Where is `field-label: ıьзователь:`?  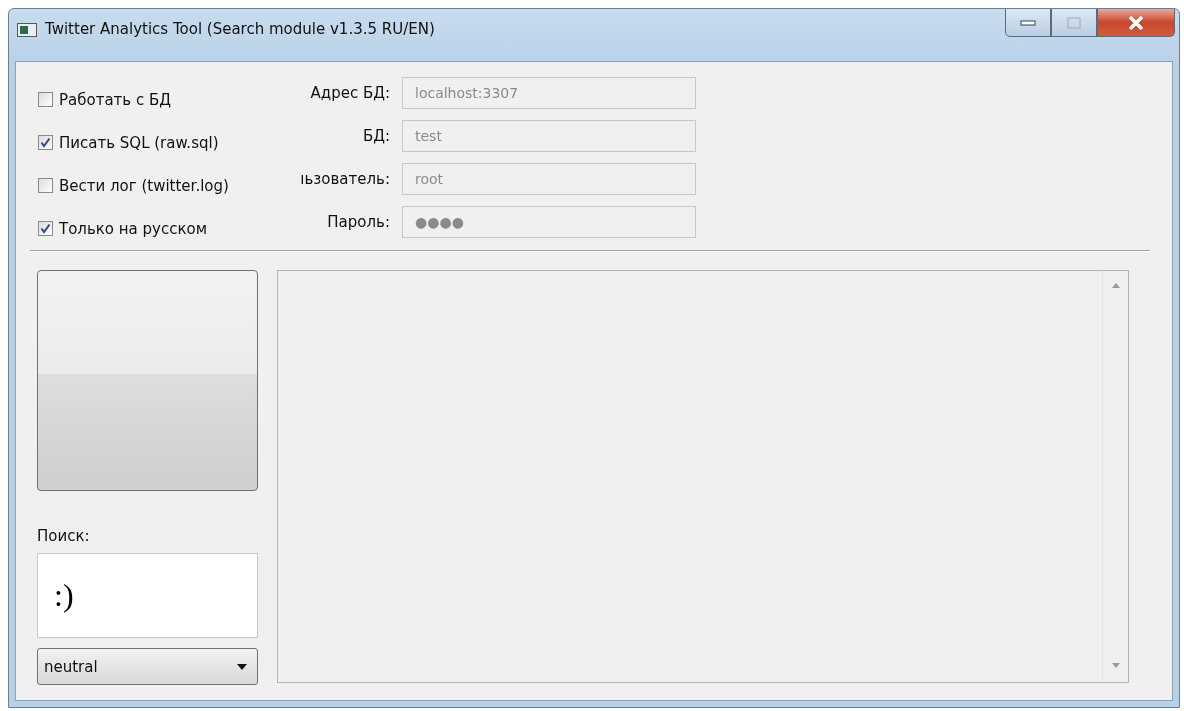
field-label: ıьзователь: is located at coordinates (344, 179).